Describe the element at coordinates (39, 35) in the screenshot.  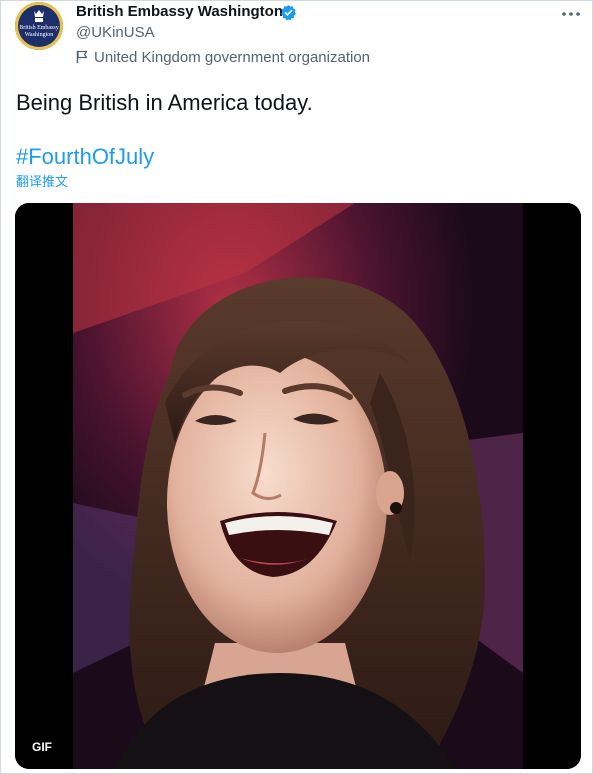
I see `avatar-text-line2: Washington` at that location.